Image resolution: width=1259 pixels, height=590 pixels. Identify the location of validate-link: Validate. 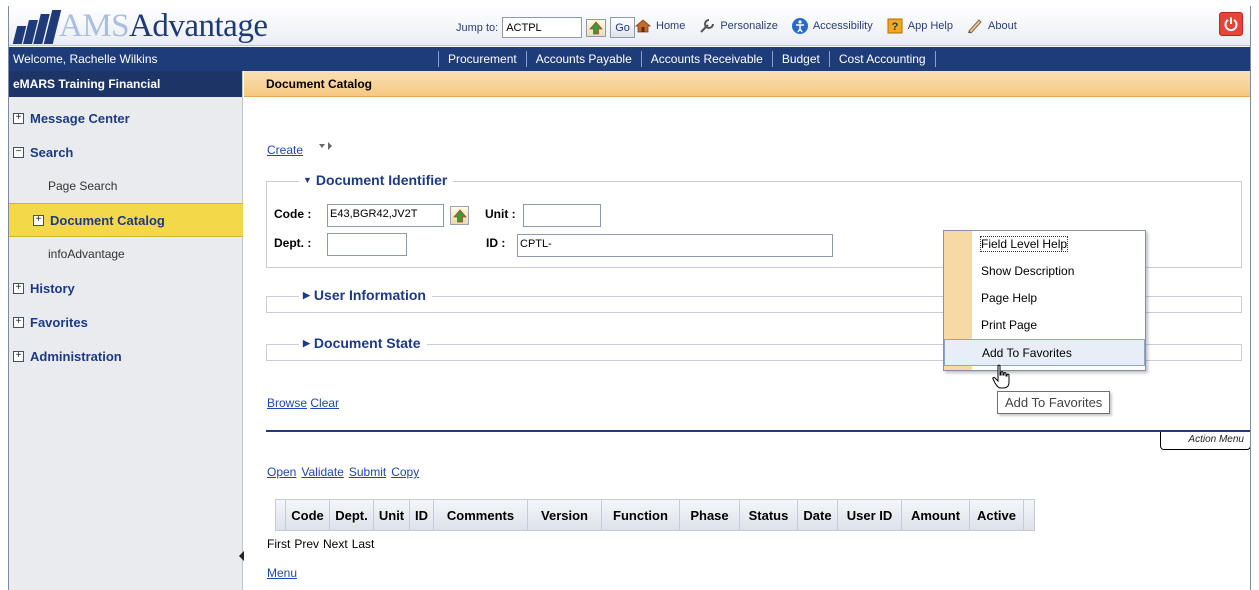
(322, 472).